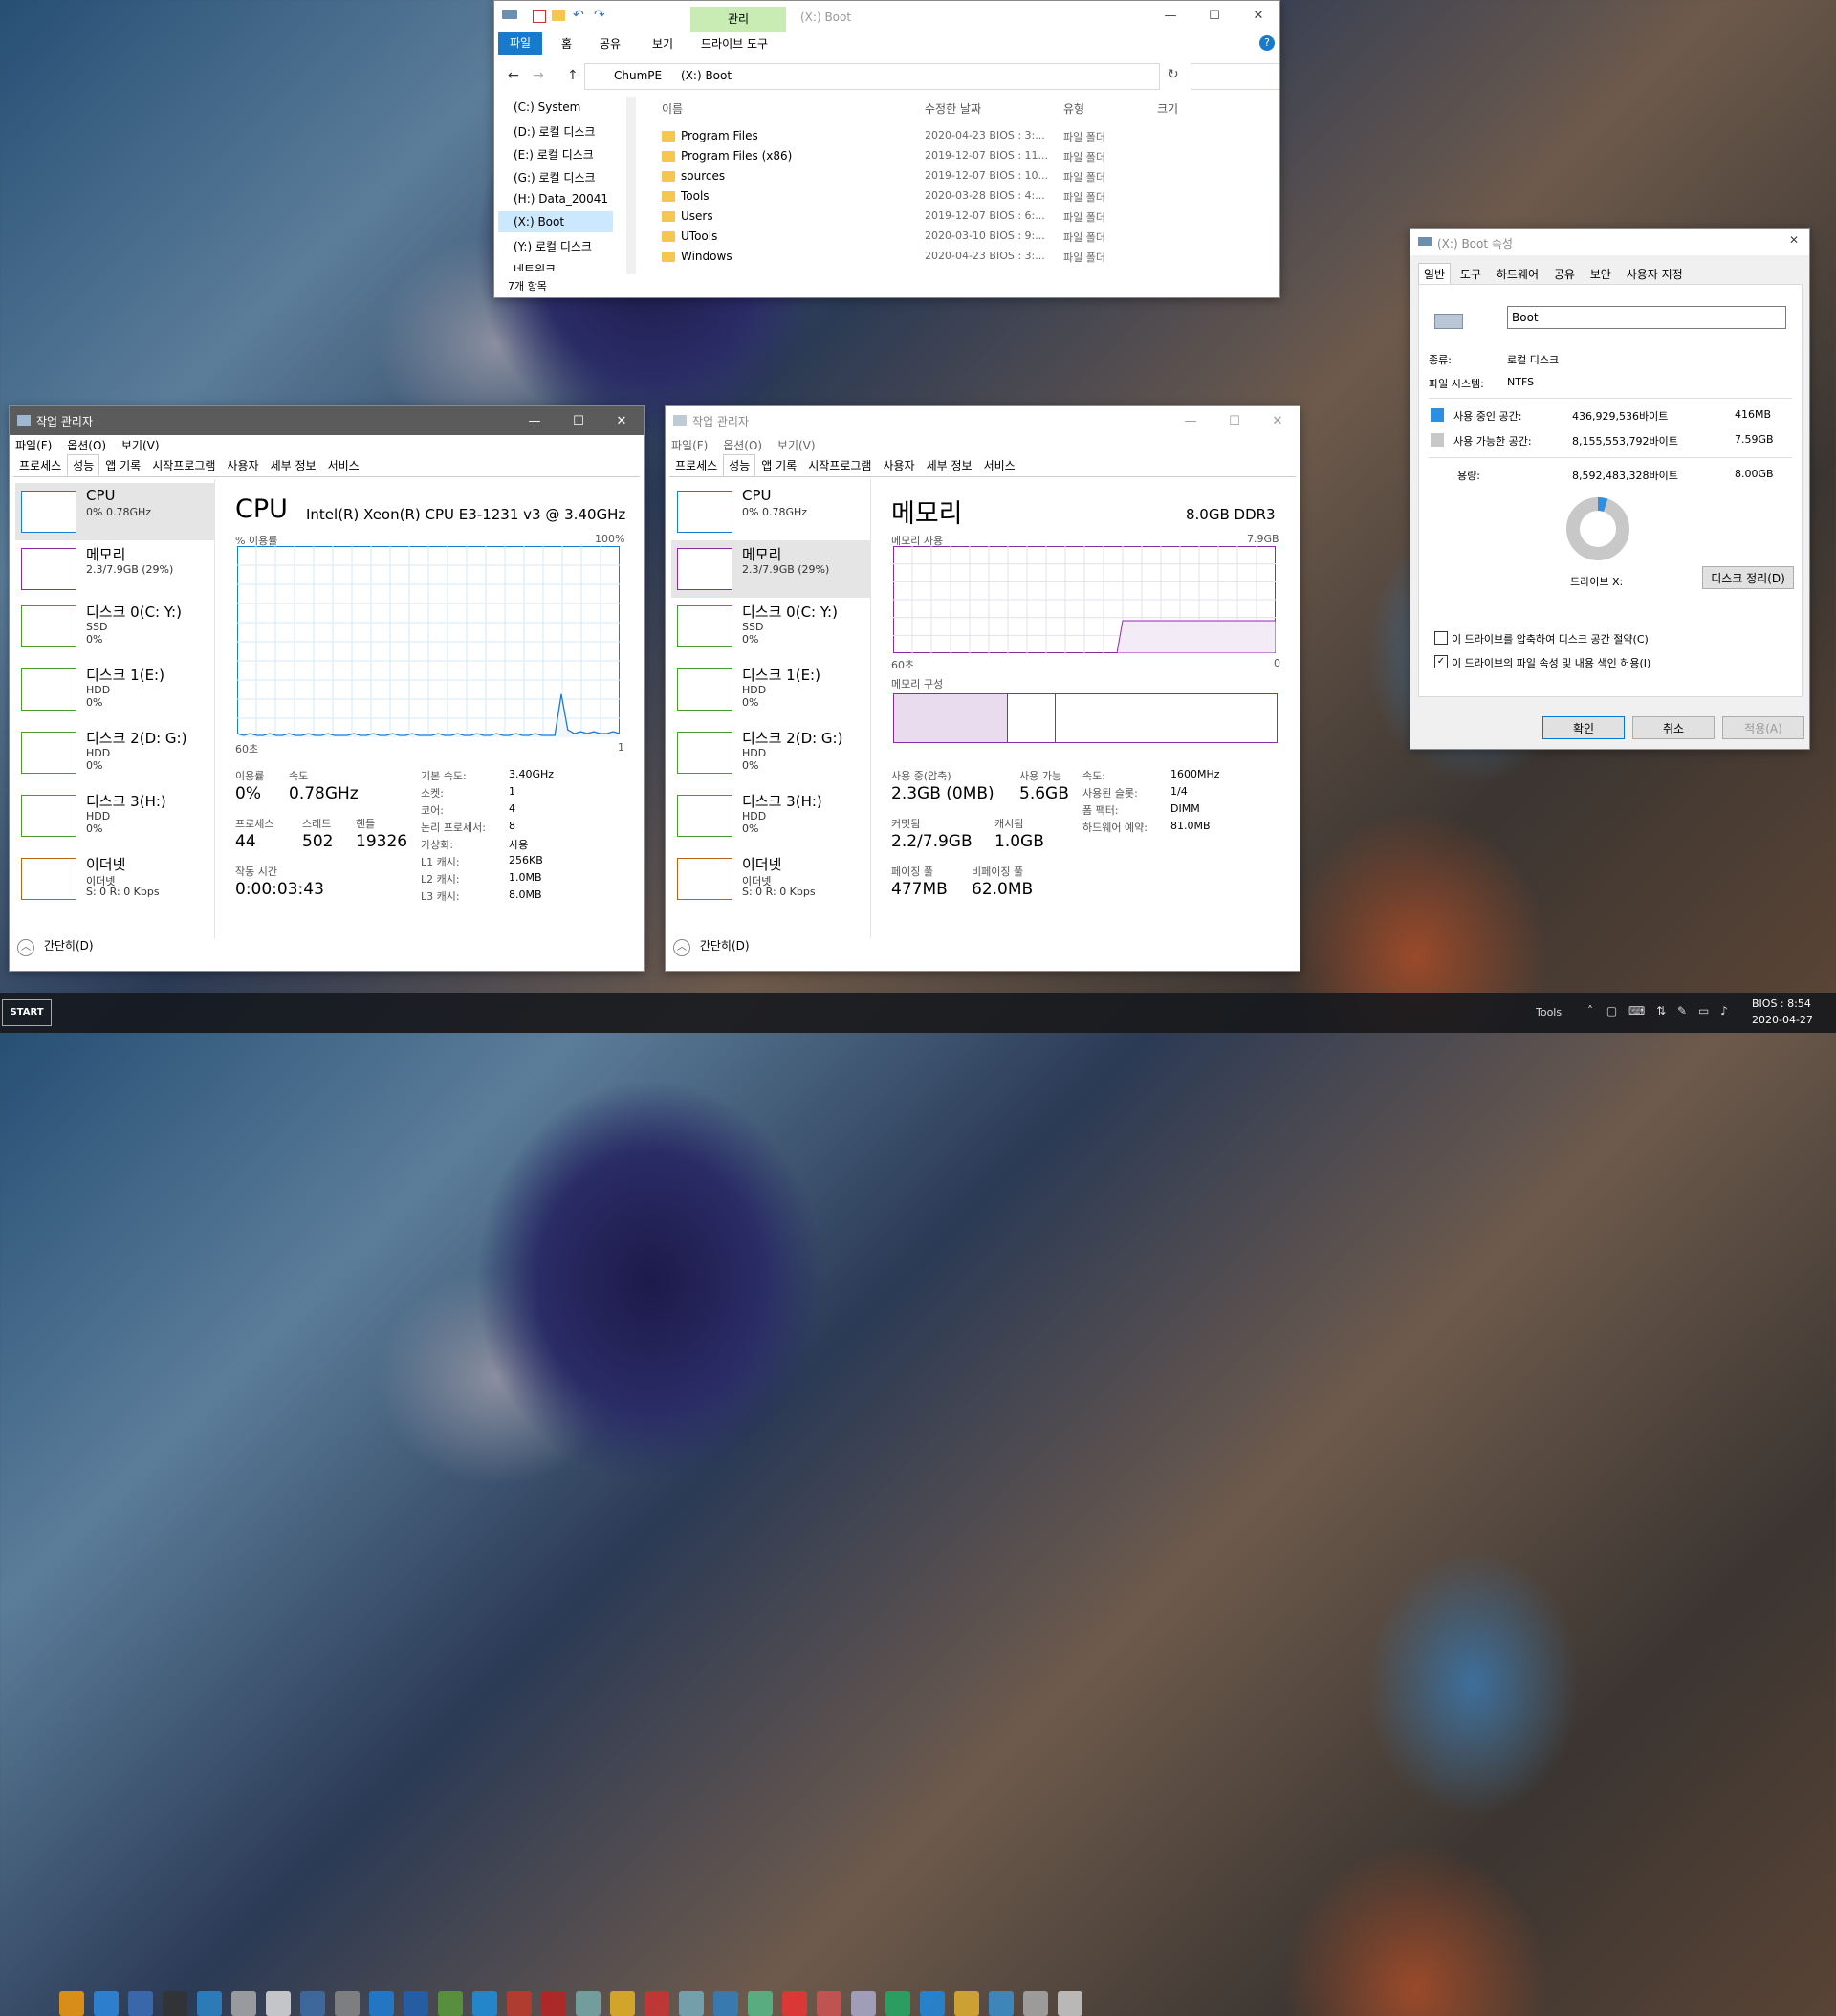  Describe the element at coordinates (547, 107) in the screenshot. I see `tree-item-c: (C:) System` at that location.